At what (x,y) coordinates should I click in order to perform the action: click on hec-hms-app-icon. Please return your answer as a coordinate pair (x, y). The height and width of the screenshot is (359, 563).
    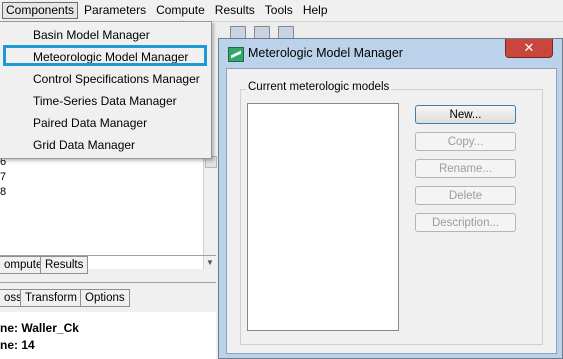
    Looking at the image, I should click on (236, 54).